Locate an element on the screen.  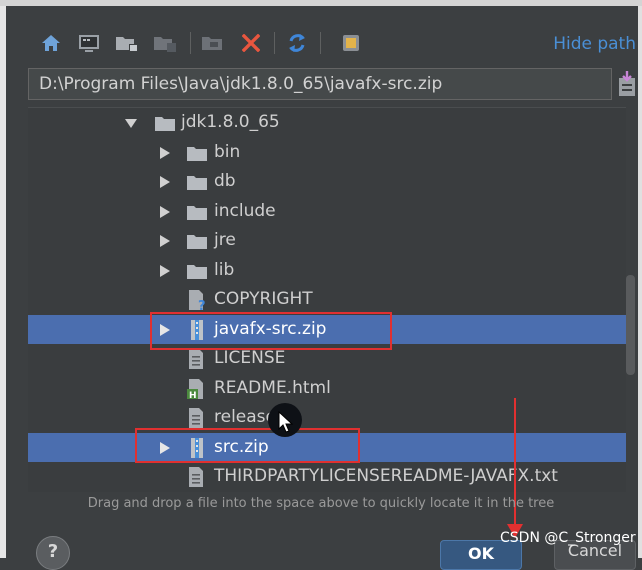
unknown-file-icon: ? is located at coordinates (197, 300).